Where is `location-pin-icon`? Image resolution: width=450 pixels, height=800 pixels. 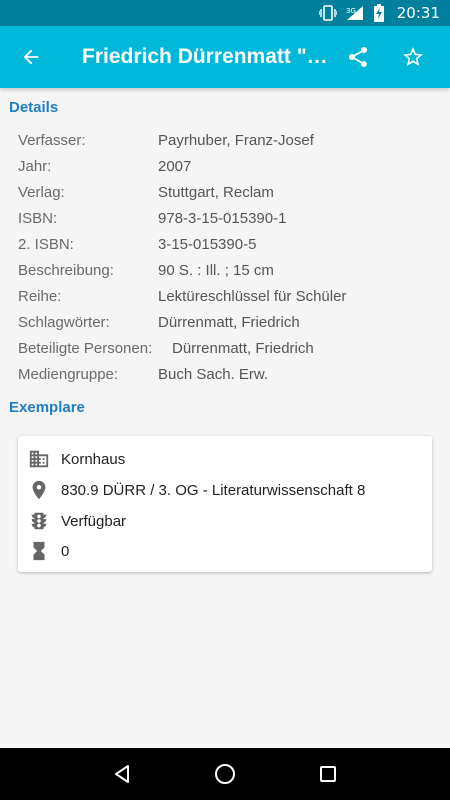 location-pin-icon is located at coordinates (39, 490).